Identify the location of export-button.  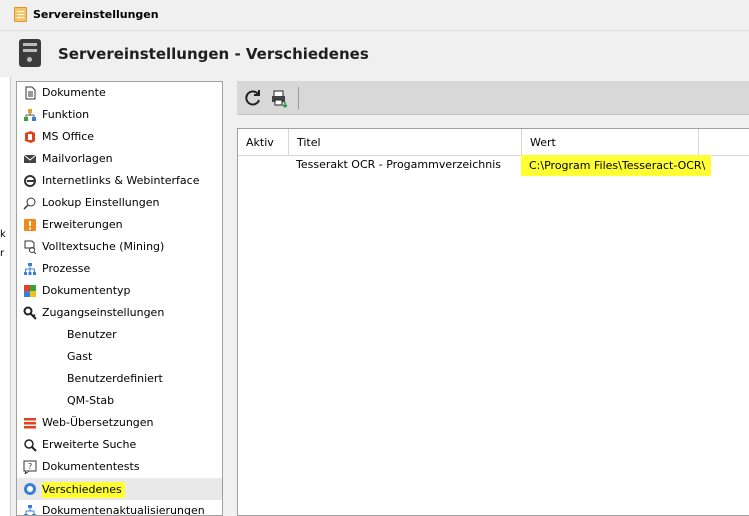
(280, 98).